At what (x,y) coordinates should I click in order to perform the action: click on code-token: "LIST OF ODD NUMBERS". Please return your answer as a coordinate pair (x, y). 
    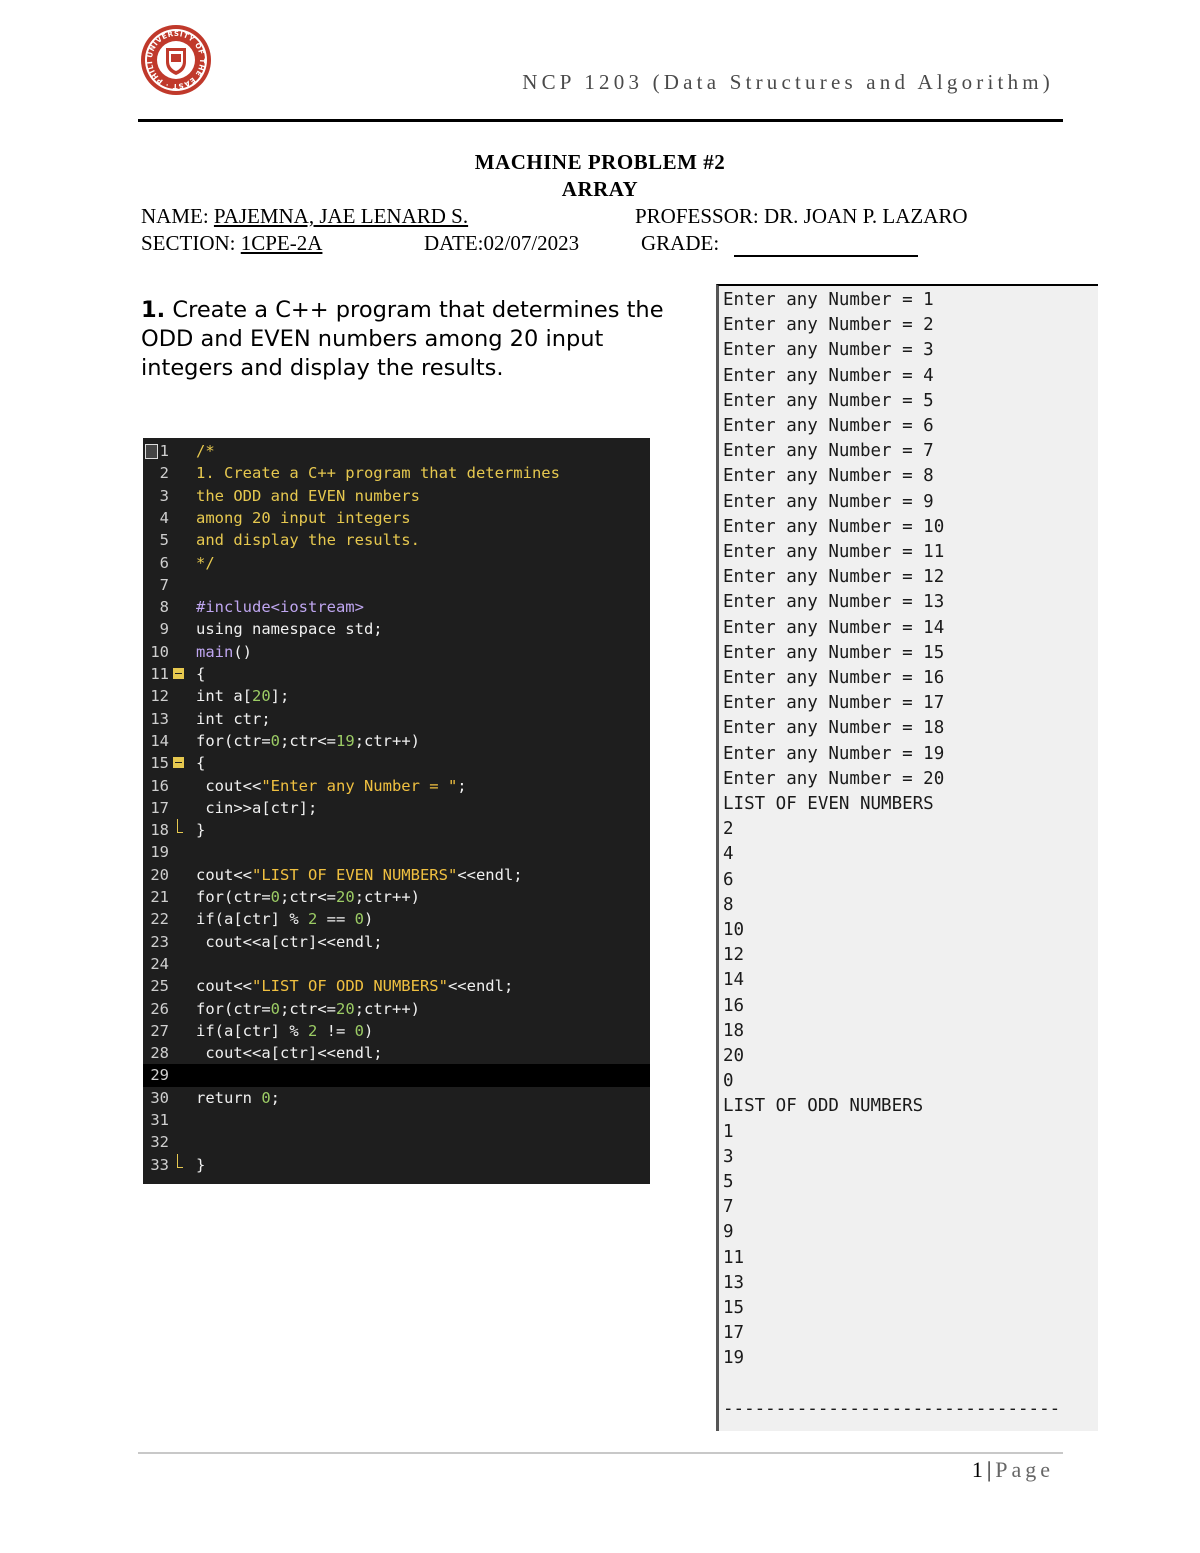
    Looking at the image, I should click on (350, 986).